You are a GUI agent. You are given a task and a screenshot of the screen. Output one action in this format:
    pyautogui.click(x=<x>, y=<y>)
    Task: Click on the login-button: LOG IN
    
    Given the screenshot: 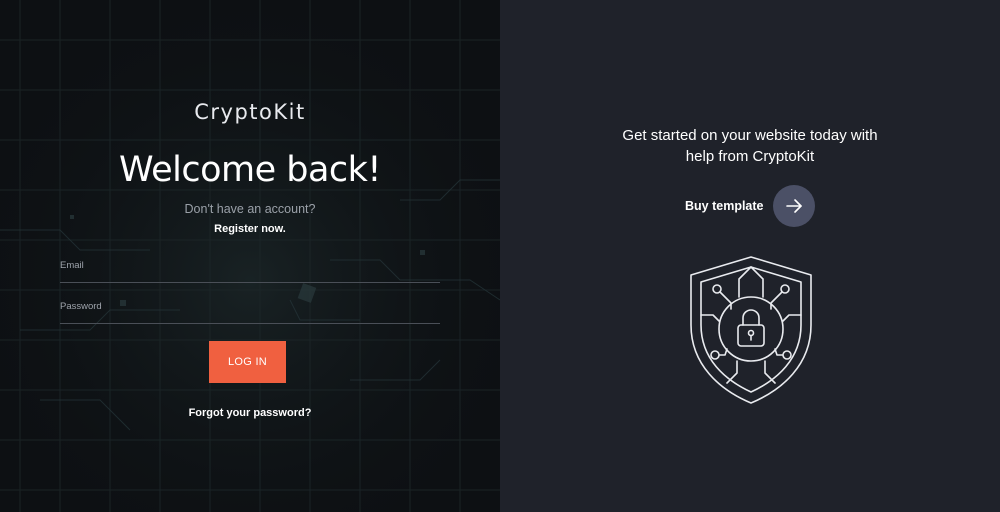 What is the action you would take?
    pyautogui.click(x=247, y=362)
    